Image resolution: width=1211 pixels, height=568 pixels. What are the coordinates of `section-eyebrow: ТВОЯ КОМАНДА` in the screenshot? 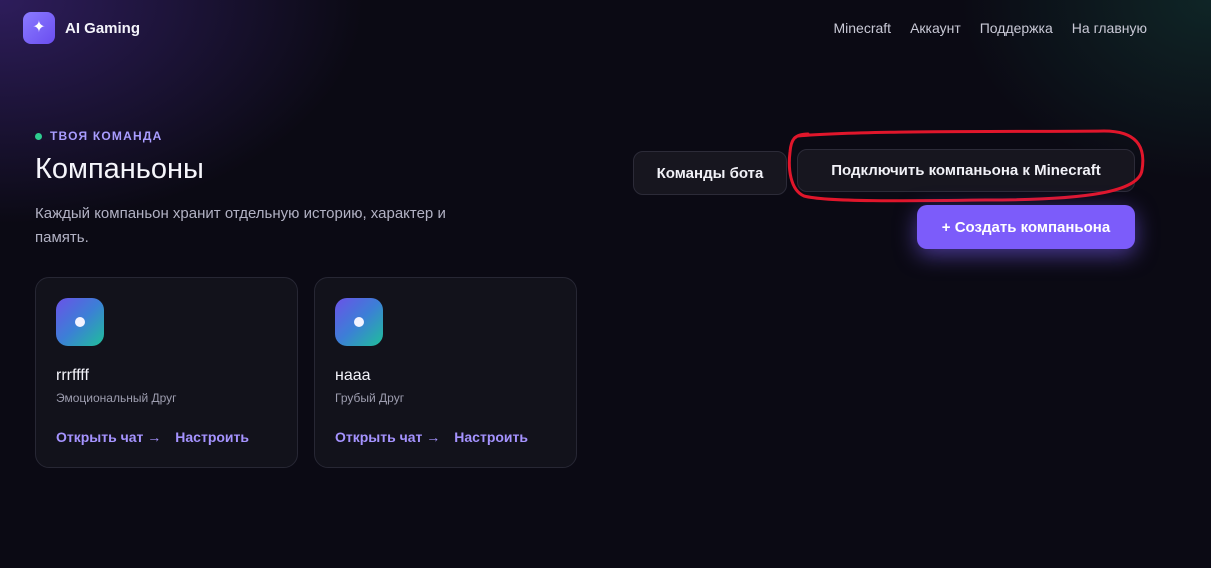 It's located at (98, 136).